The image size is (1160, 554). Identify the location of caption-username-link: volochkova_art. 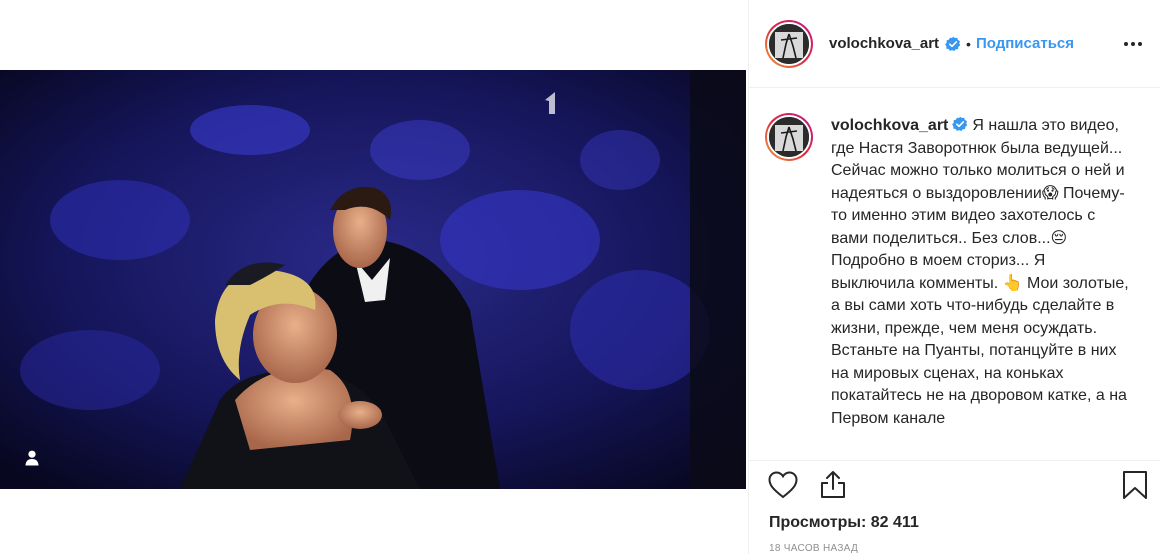
(889, 125).